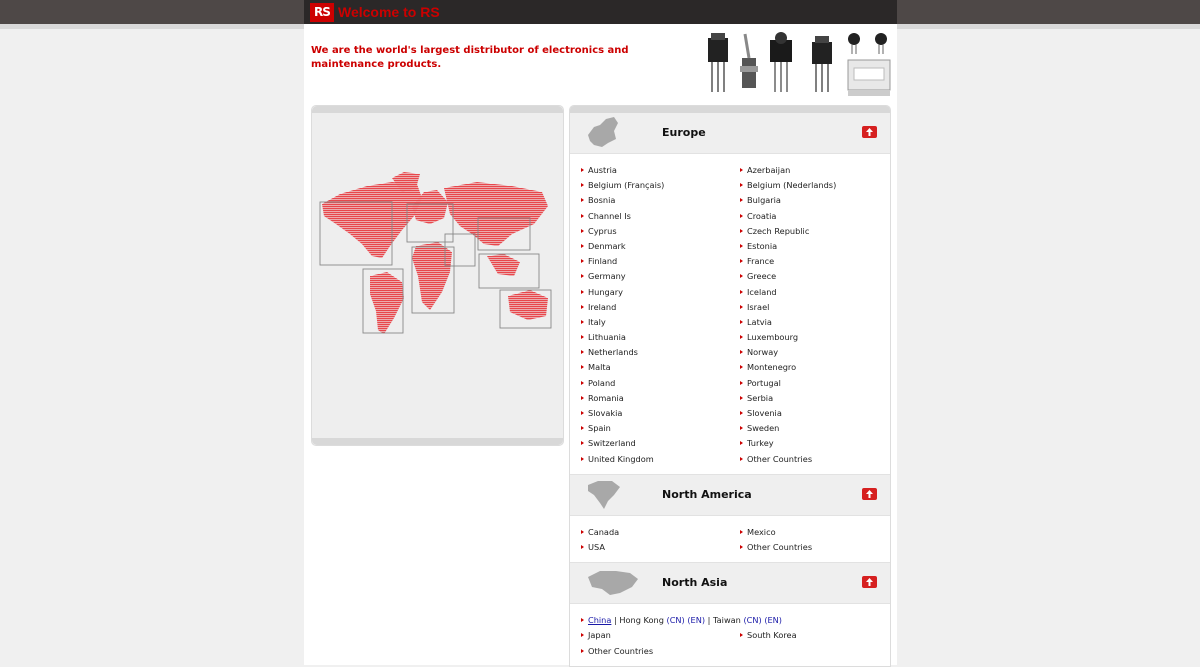  I want to click on region-header-north-america: North America, so click(730, 495).